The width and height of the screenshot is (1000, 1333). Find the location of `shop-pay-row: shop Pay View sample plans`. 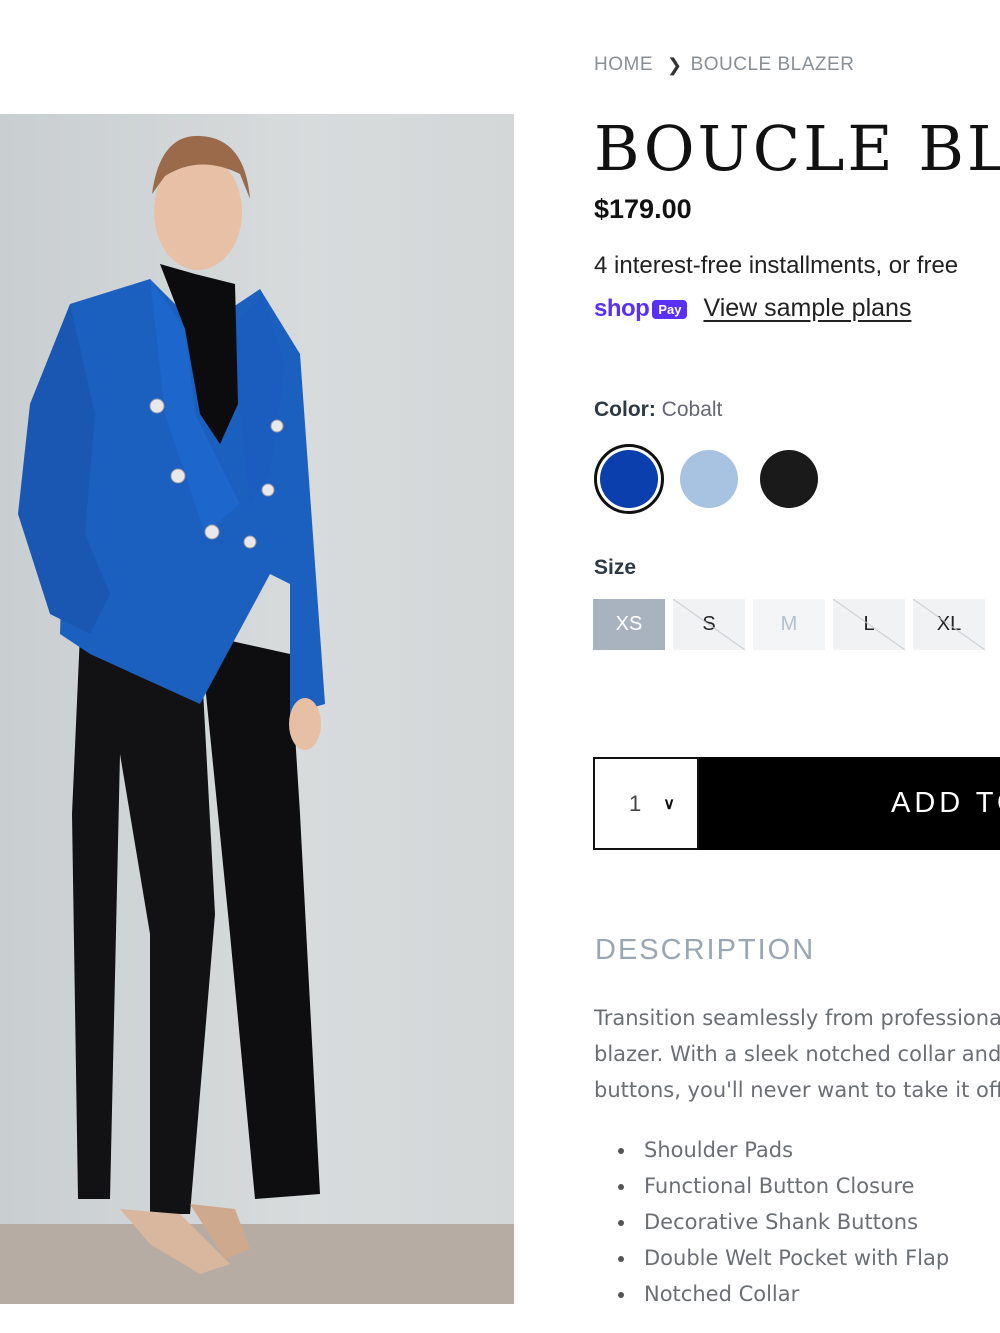

shop-pay-row: shop Pay View sample plans is located at coordinates (752, 308).